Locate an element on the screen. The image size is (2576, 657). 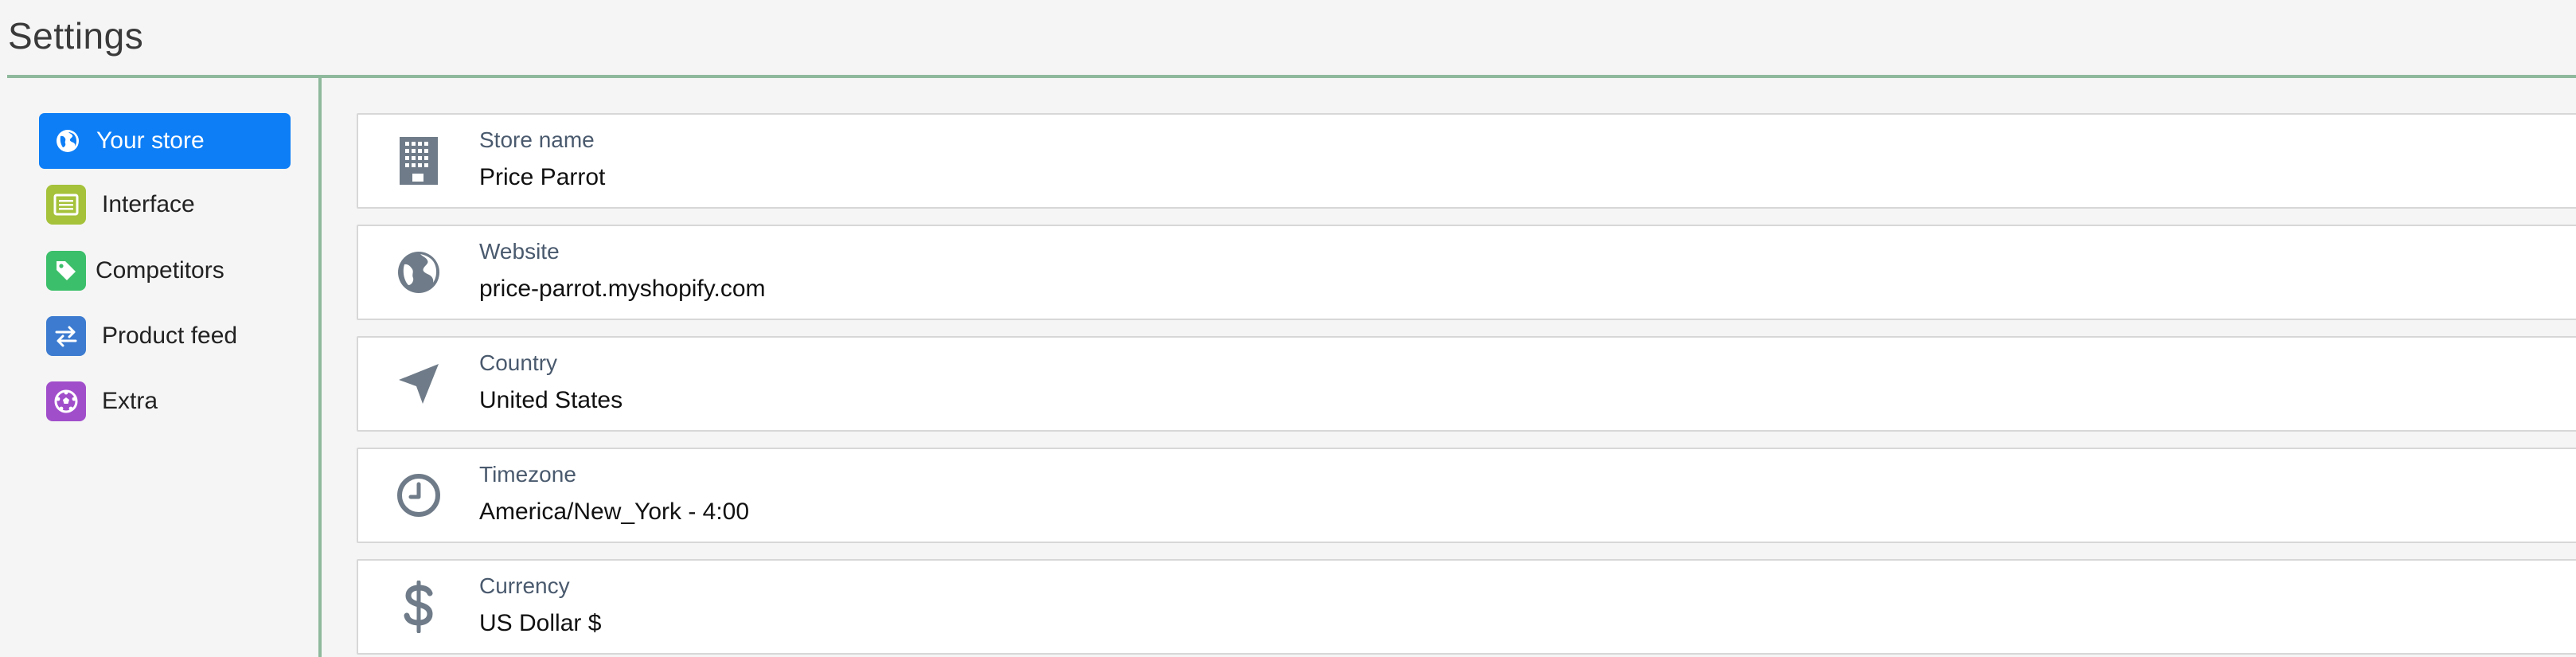
swap-arrows-icon is located at coordinates (66, 336).